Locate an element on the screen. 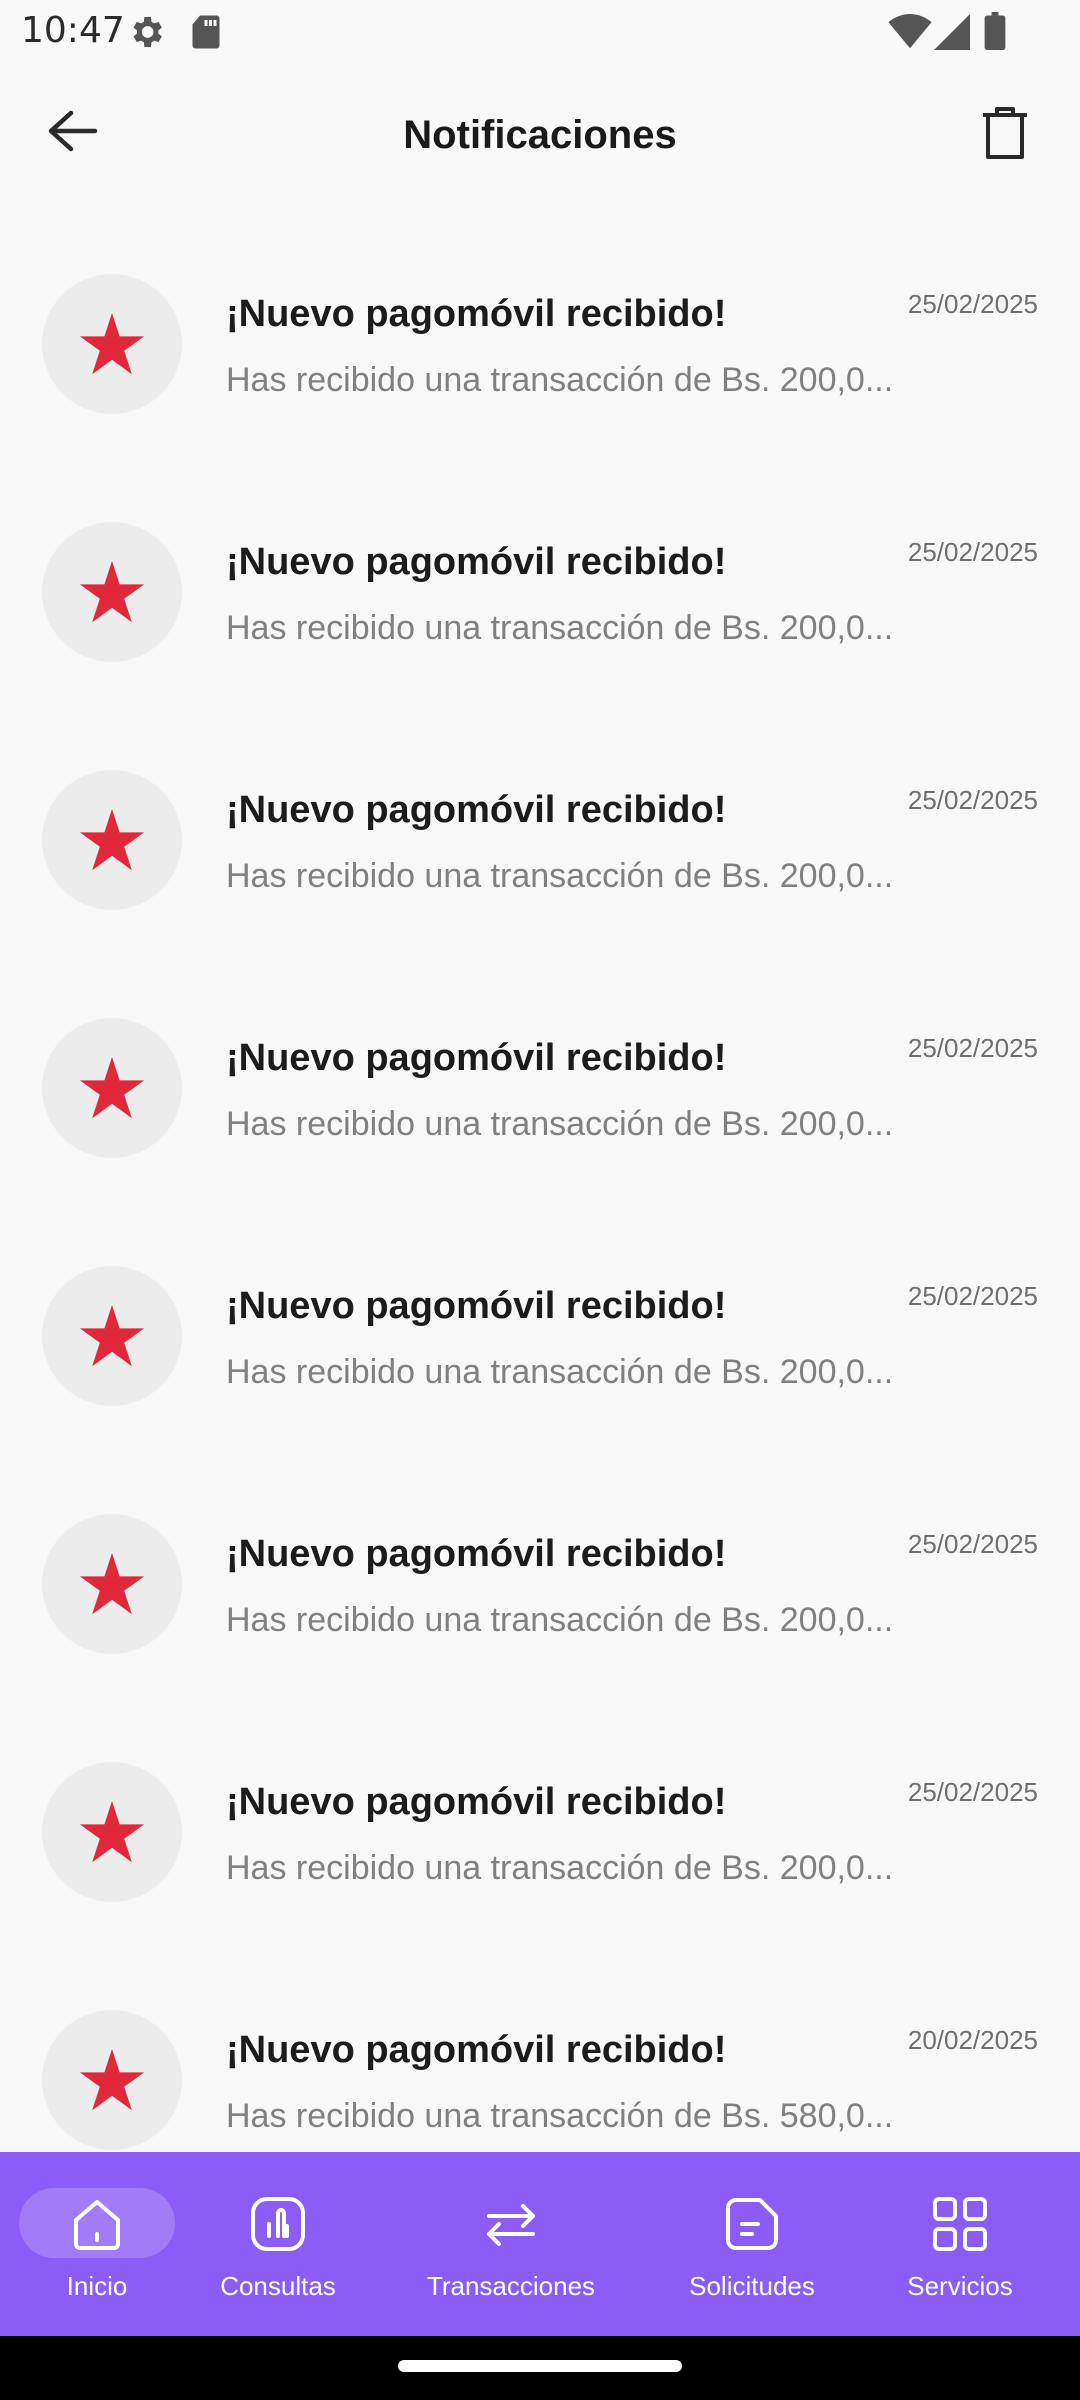  home-icon is located at coordinates (97, 2225).